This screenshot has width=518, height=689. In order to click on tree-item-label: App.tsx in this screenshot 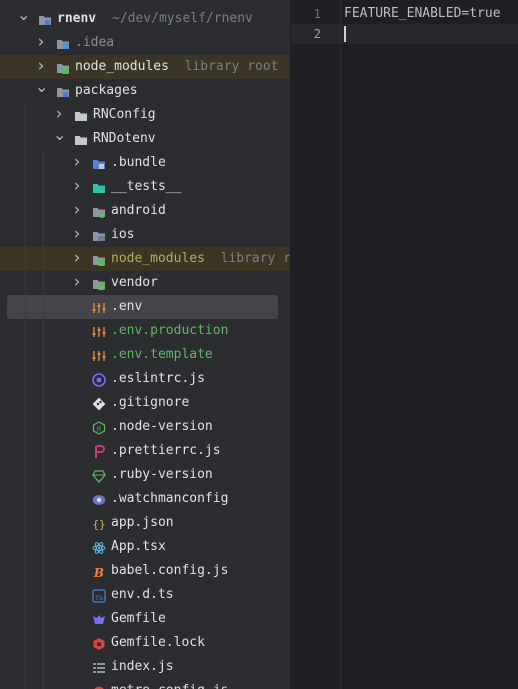, I will do `click(138, 546)`.